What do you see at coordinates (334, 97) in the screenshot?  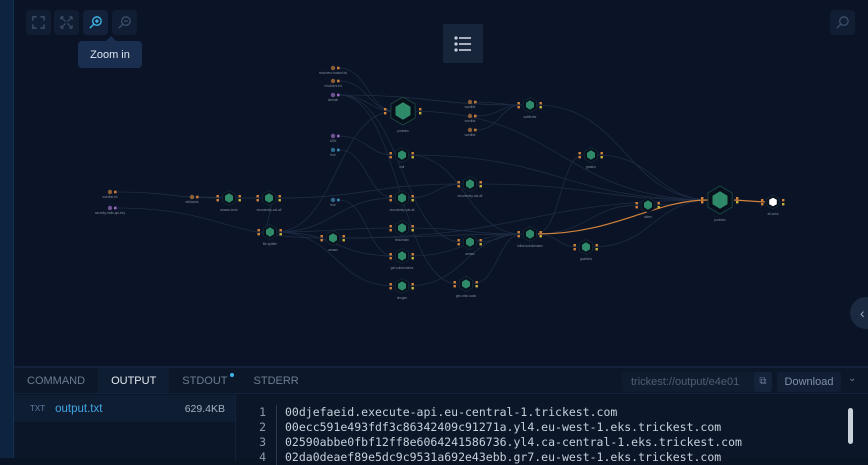 I see `workflow-node-input: domain` at bounding box center [334, 97].